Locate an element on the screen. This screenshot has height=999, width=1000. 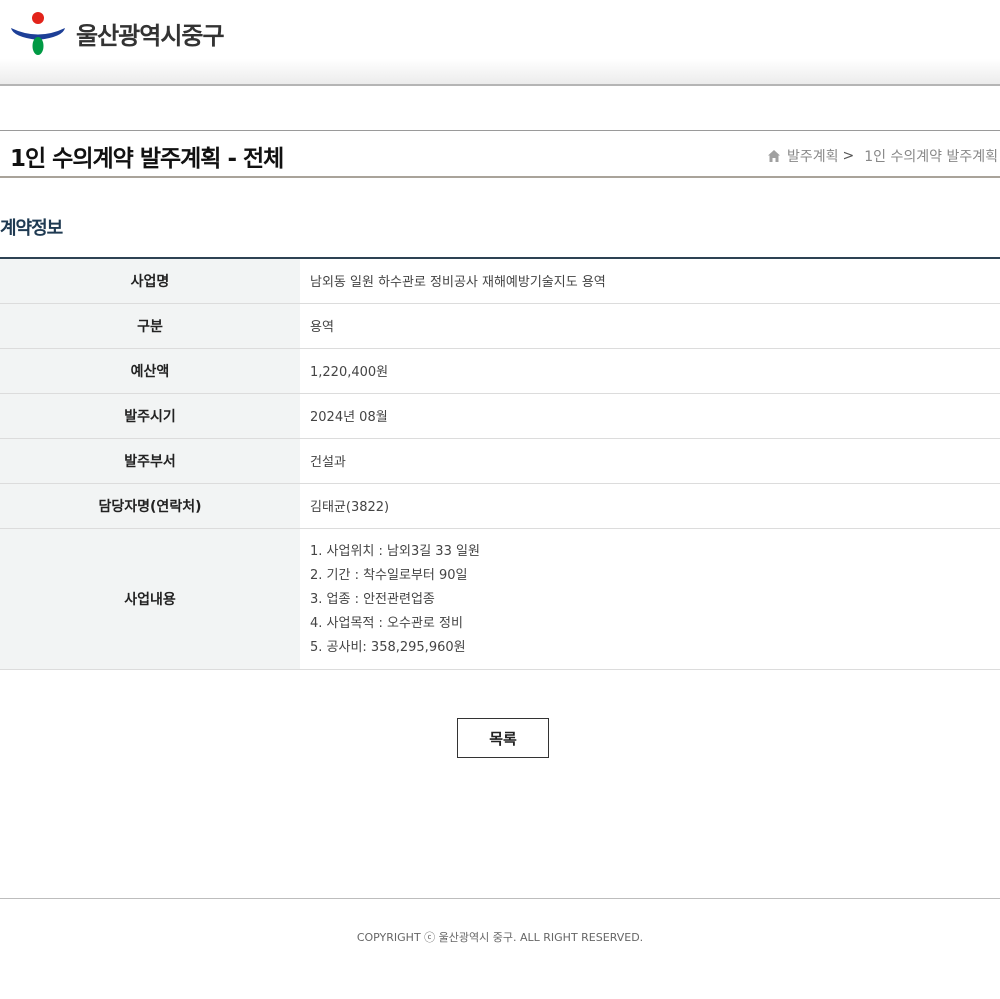
table-row: 사업명 남외동 일원 하수관로 정비공사 재해예방기술지도 용역 is located at coordinates (500, 281).